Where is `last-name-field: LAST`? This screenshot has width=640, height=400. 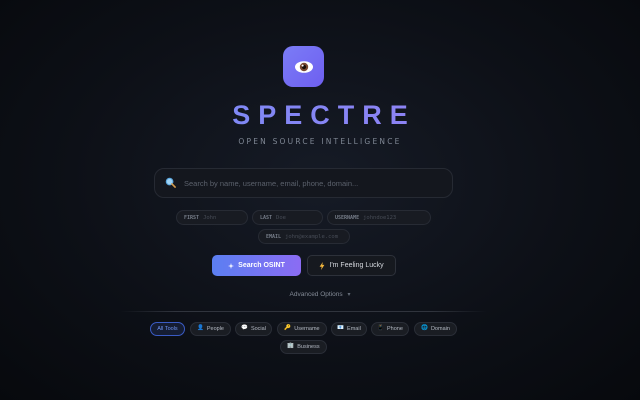
last-name-field: LAST is located at coordinates (287, 217).